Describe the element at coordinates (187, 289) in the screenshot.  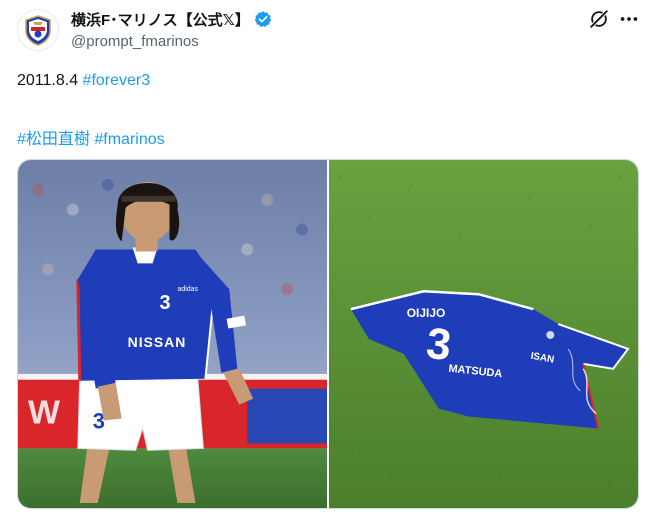
I see `jersey-brand: adidas` at that location.